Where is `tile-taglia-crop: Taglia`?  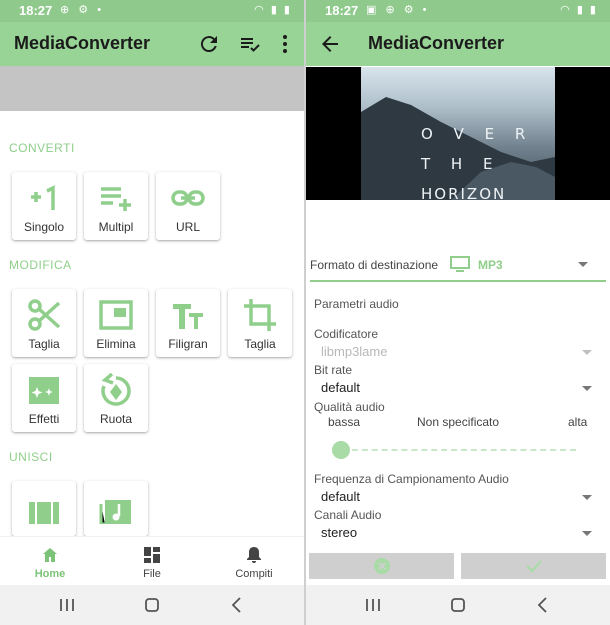
tile-taglia-crop: Taglia is located at coordinates (260, 323).